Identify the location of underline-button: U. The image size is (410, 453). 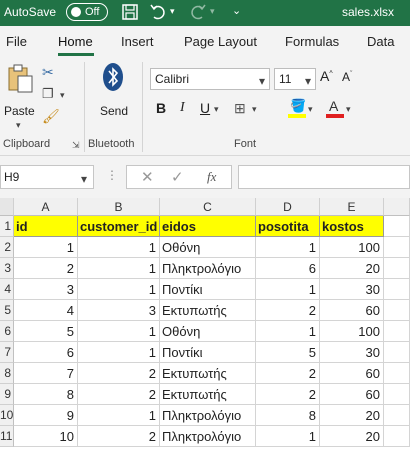
(205, 108).